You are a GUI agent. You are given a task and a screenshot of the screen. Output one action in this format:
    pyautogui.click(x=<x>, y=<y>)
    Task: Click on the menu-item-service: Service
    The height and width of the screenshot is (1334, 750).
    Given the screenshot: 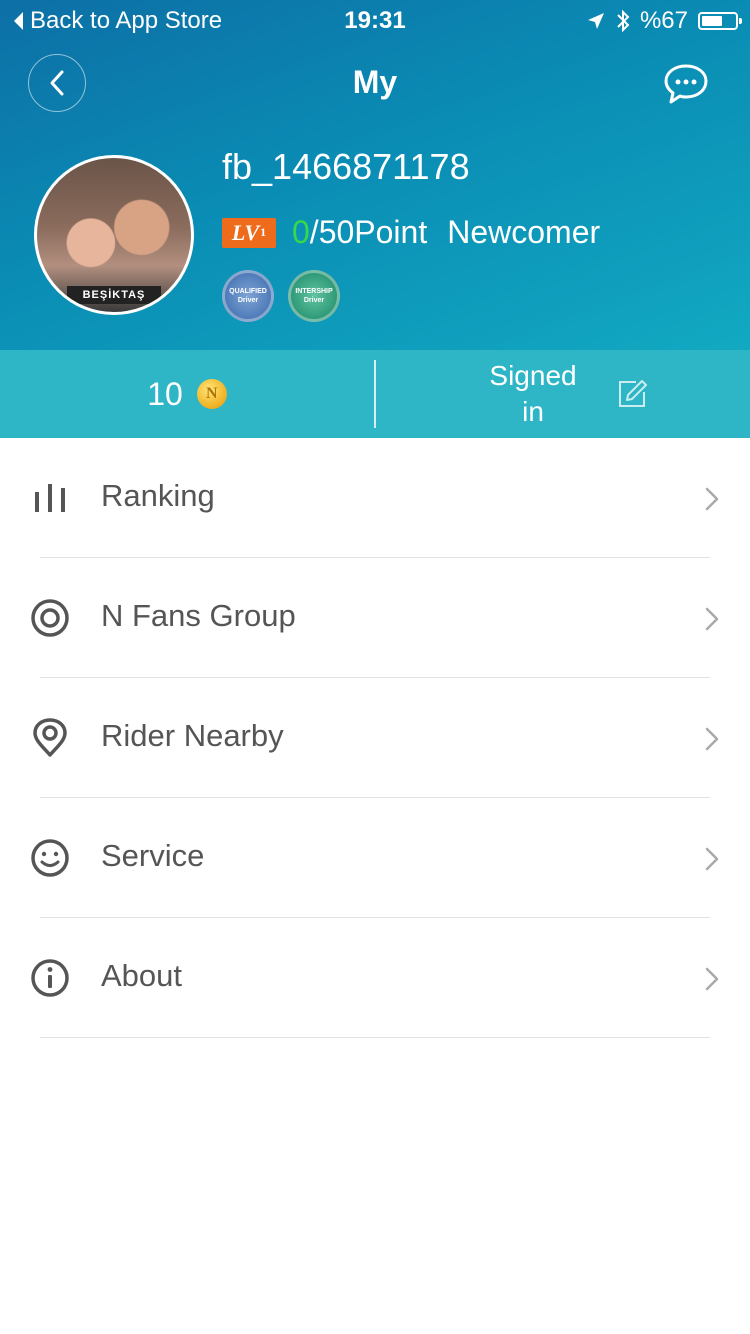 What is the action you would take?
    pyautogui.click(x=375, y=858)
    